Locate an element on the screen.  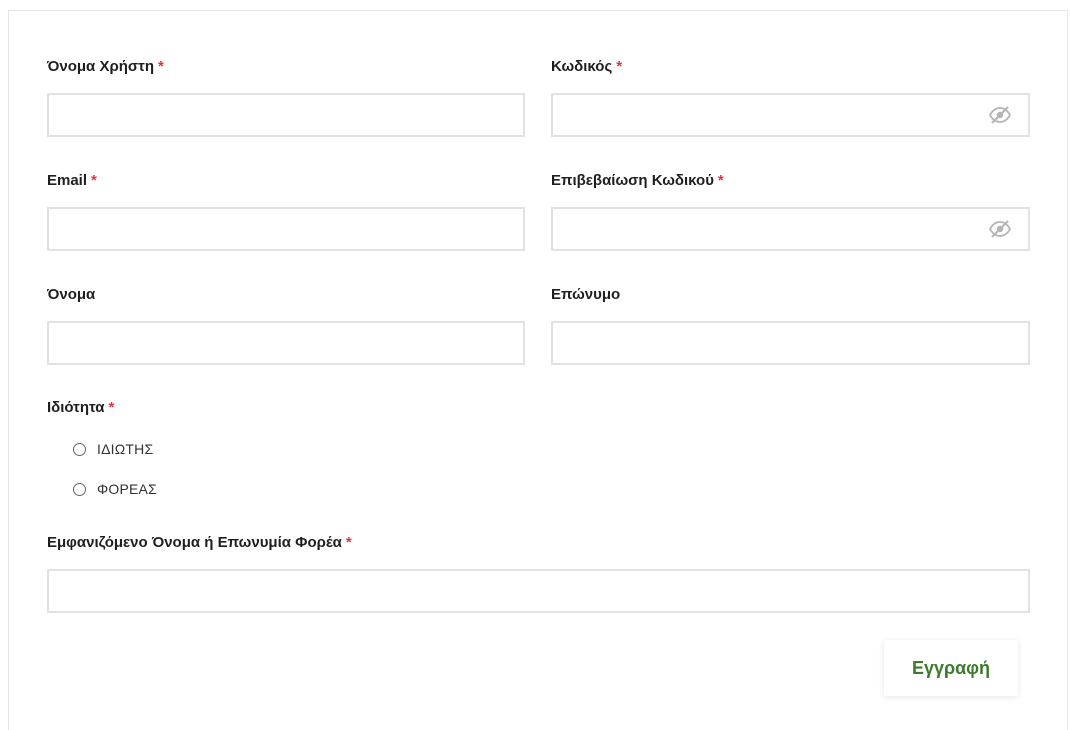
display-name-label-text: Εμφανιζόμενο Όνομα ή Επωνυμία Φορέα is located at coordinates (194, 542).